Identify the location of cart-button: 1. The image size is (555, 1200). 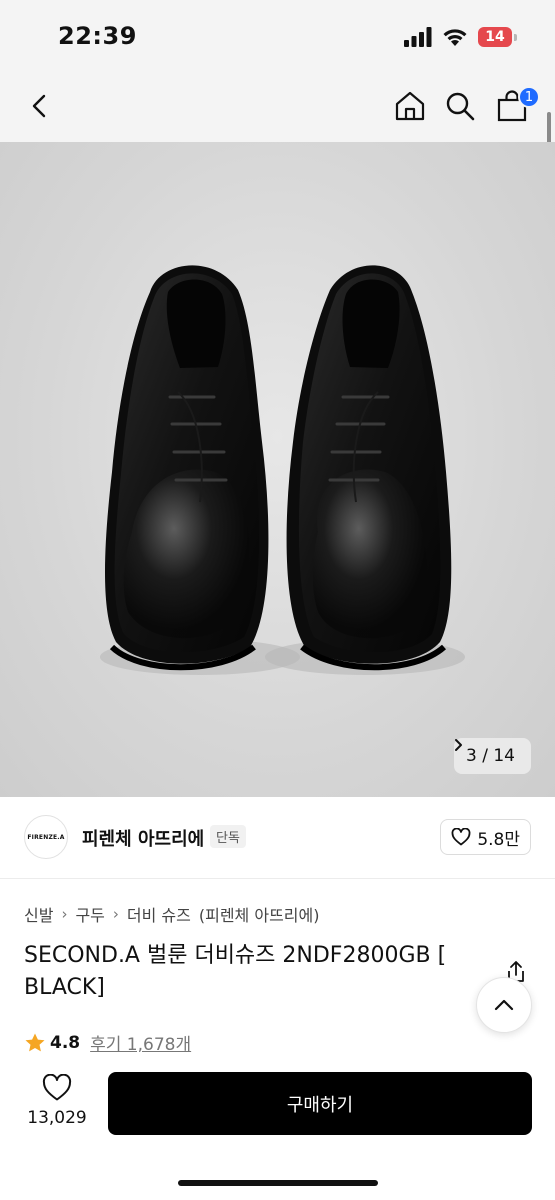
(515, 106).